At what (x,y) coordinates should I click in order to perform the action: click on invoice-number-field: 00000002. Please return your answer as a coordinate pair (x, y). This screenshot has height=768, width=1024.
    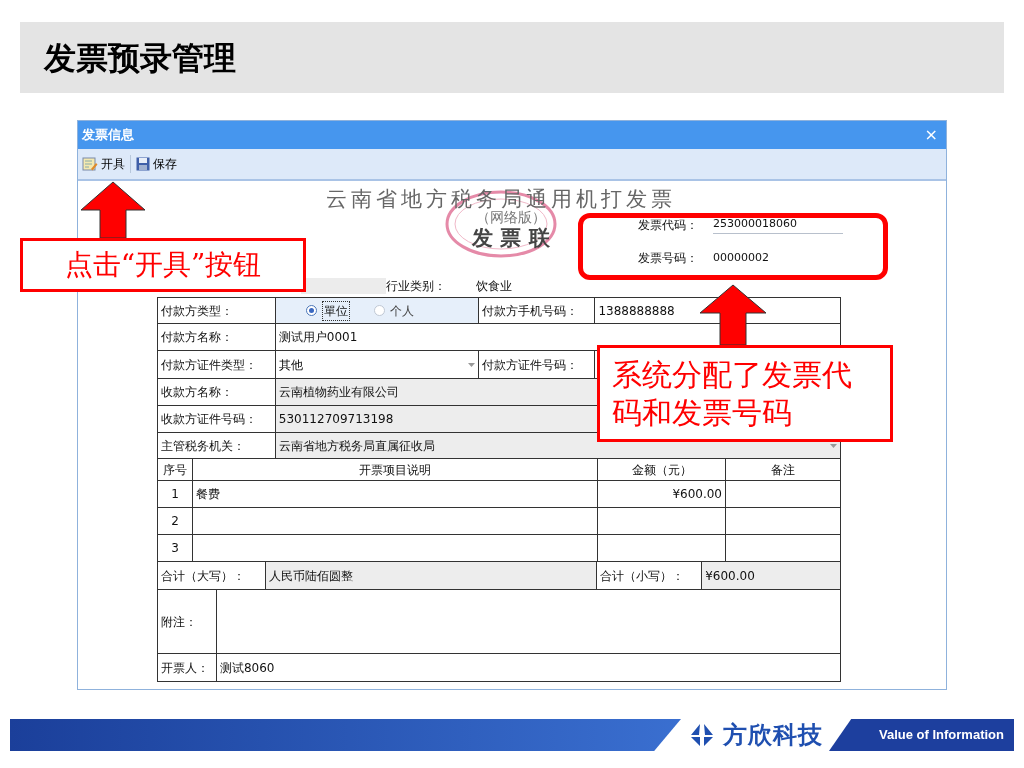
    Looking at the image, I should click on (778, 258).